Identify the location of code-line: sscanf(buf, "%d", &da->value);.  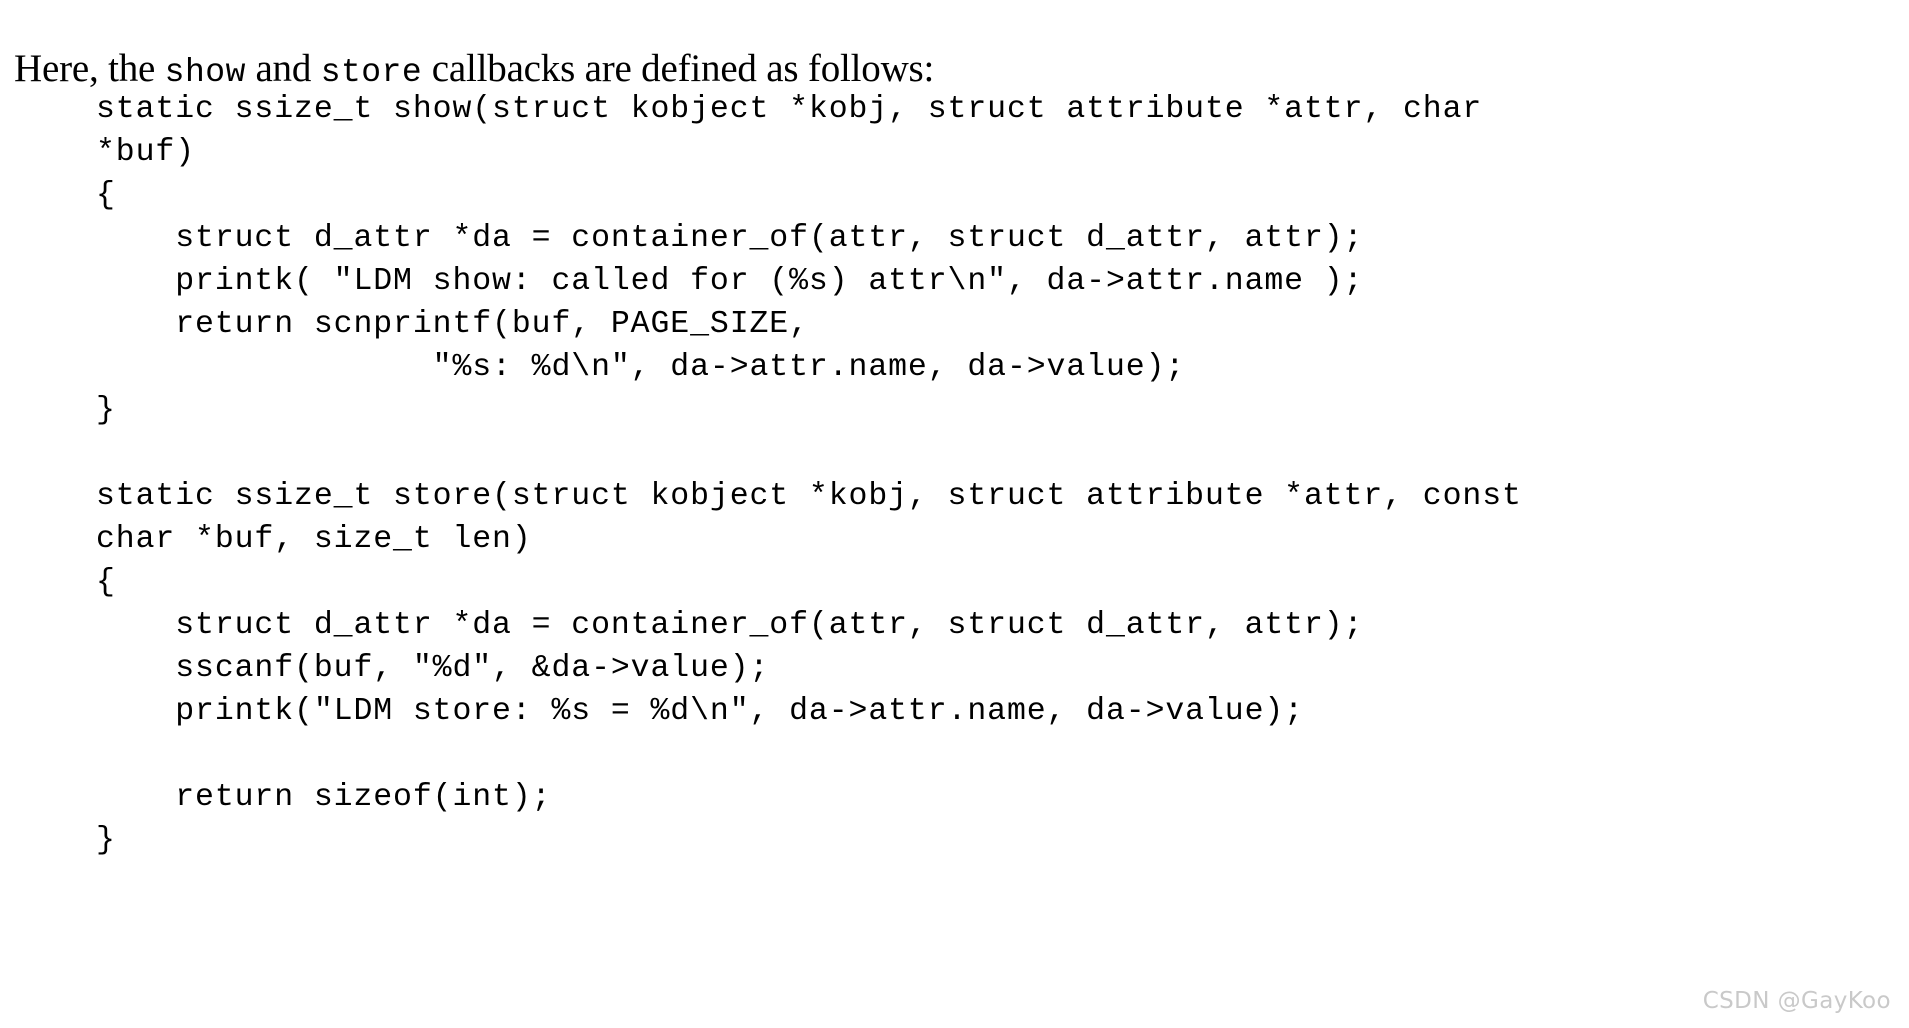
(433, 668).